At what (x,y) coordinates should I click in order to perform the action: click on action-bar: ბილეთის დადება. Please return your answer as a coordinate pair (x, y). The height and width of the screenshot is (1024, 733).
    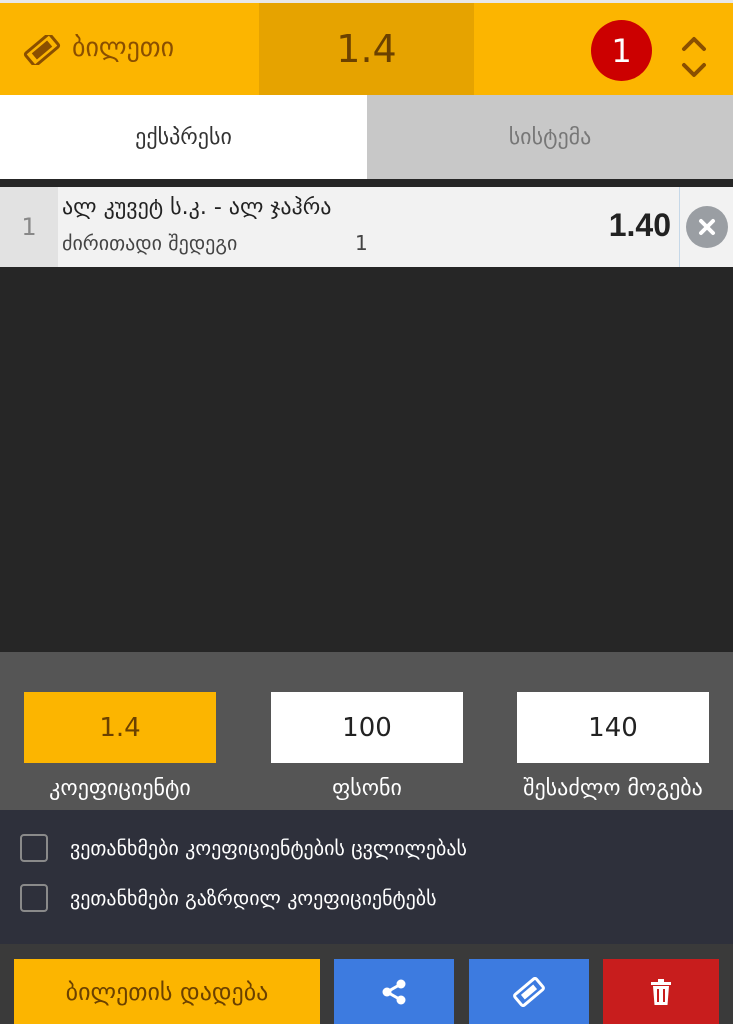
    Looking at the image, I should click on (366, 984).